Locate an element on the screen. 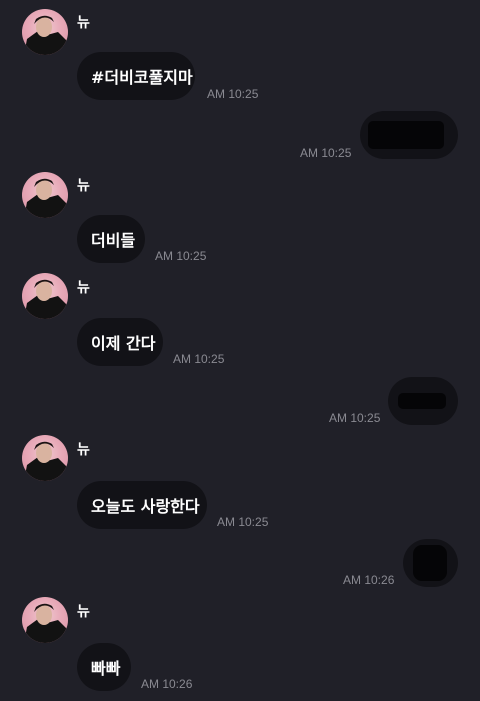  message-bubble: 이제 간다 is located at coordinates (120, 342).